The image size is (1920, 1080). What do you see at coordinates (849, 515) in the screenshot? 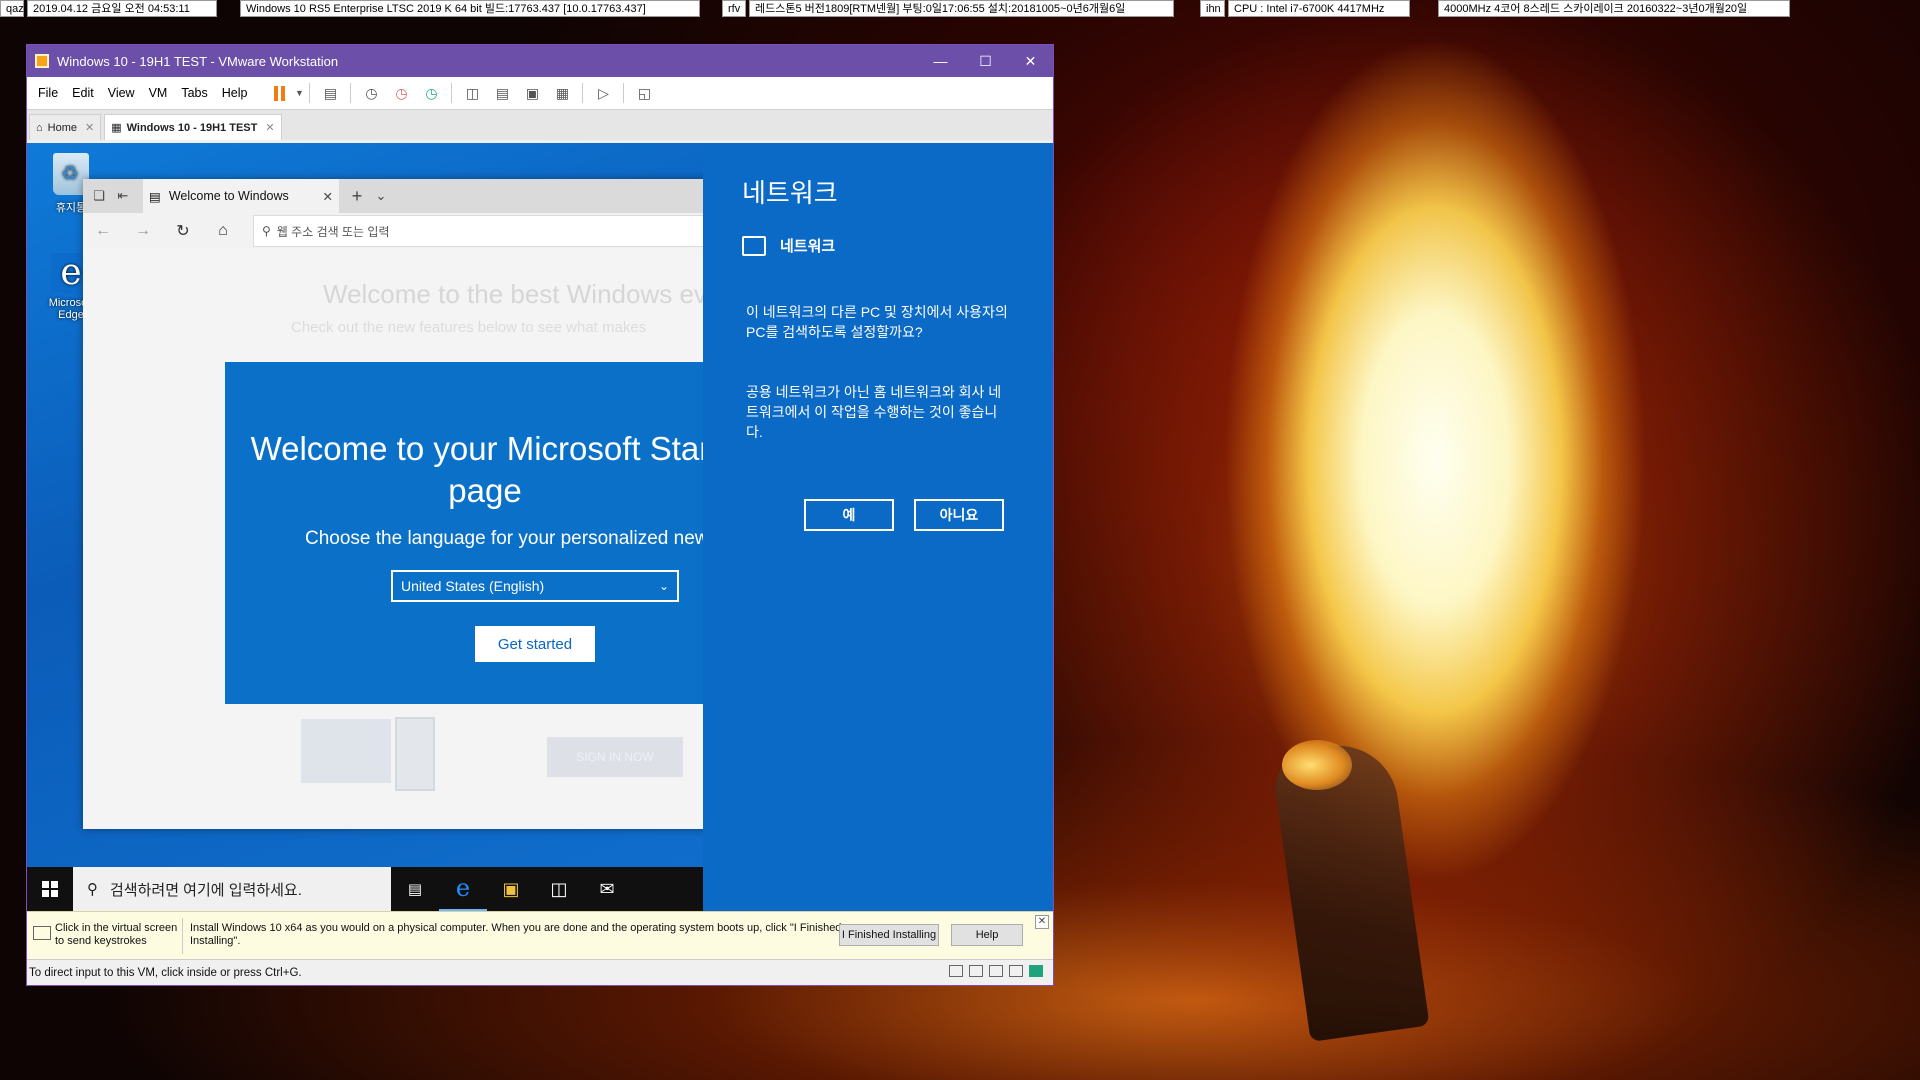
I see `yes-button: 예` at bounding box center [849, 515].